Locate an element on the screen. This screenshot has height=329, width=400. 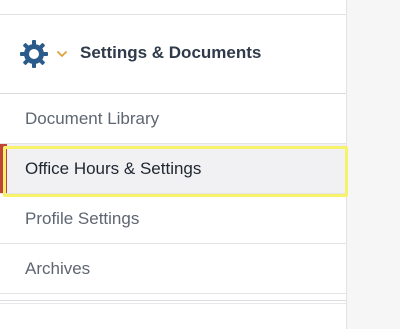
nav-item-profile-settings: Profile Settings is located at coordinates (173, 219).